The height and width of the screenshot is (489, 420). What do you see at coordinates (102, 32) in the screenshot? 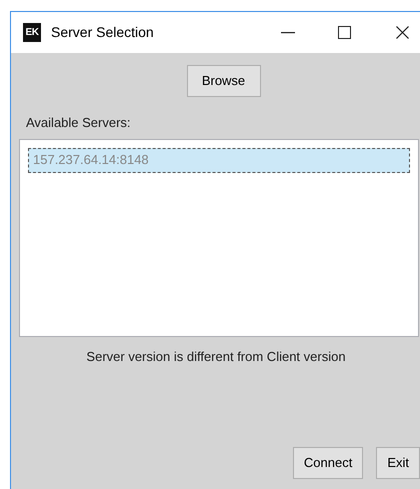
I see `window-title: Server Selection` at bounding box center [102, 32].